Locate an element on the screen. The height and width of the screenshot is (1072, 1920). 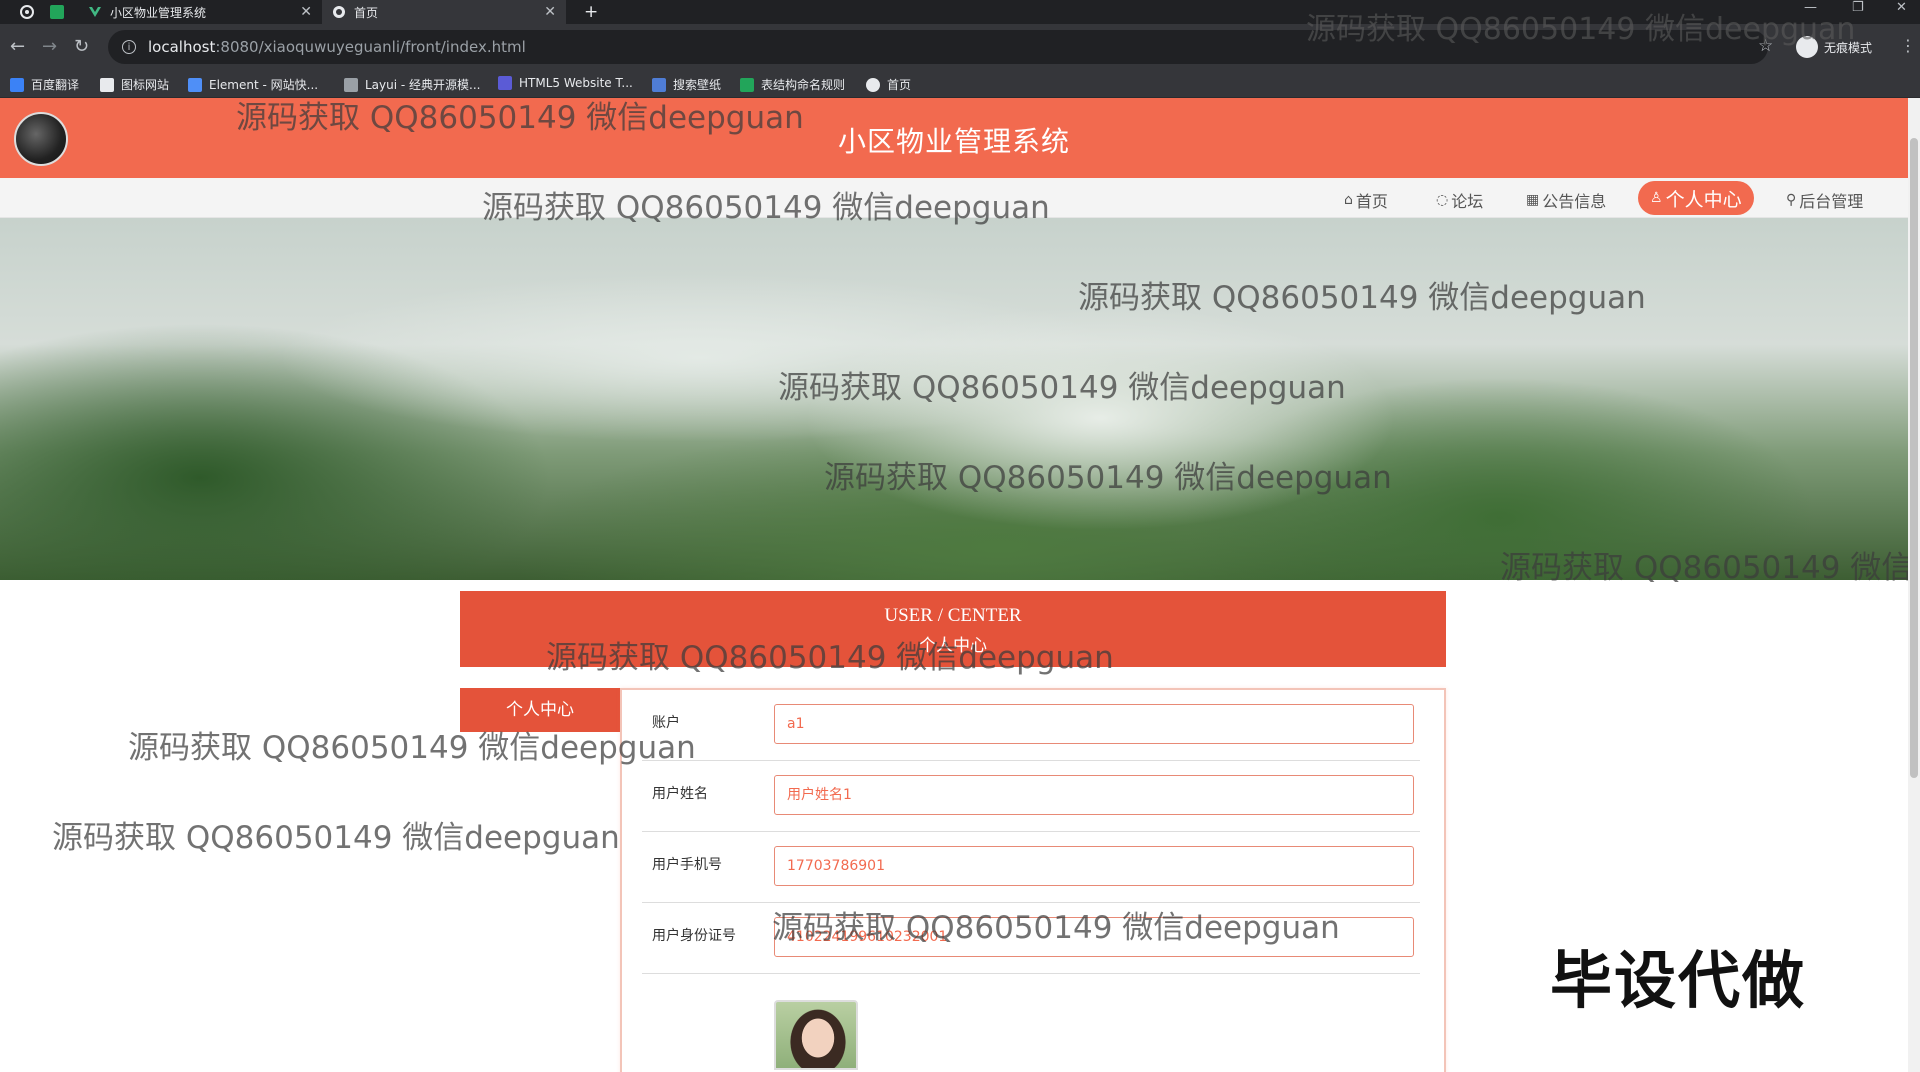
bookmark-item: 首页 is located at coordinates (888, 84).